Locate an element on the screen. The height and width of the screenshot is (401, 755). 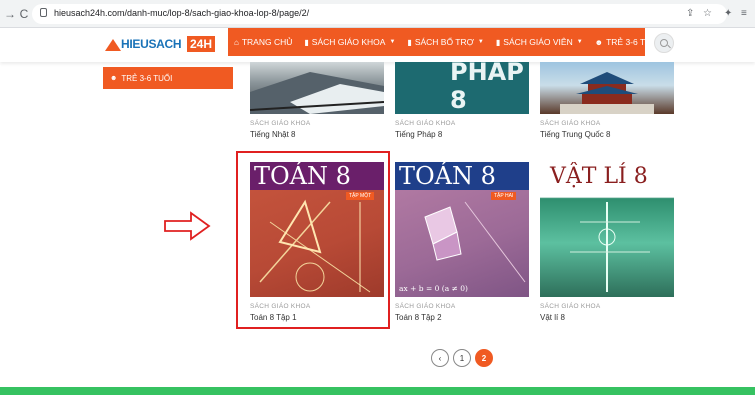
menu-item-supplementary: ▮ SÁCH BỔ TRỢ ▼ is located at coordinates (445, 42).